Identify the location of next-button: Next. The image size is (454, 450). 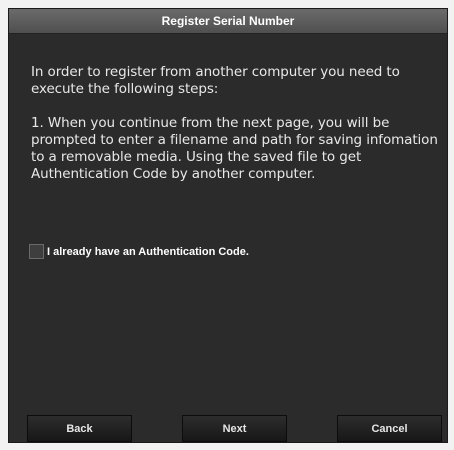
(234, 428).